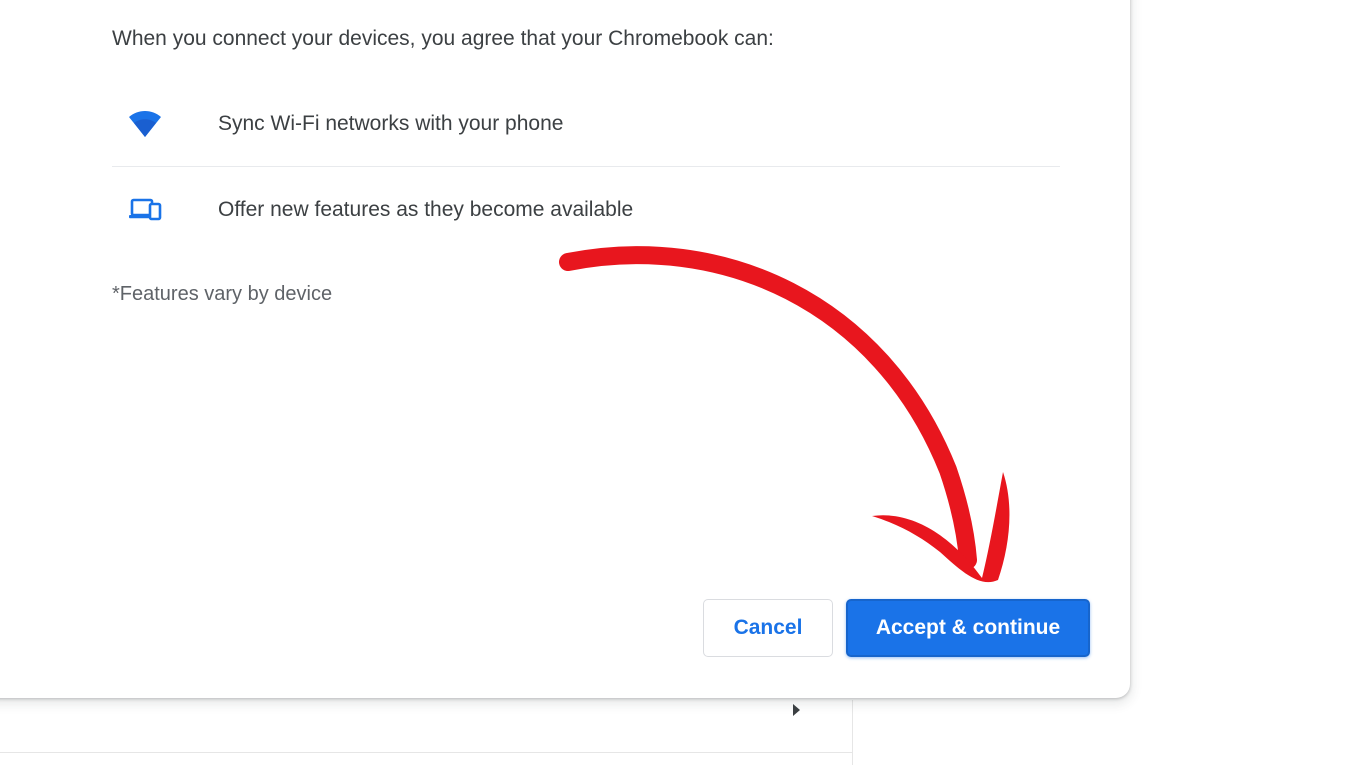 The height and width of the screenshot is (765, 1360). What do you see at coordinates (586, 124) in the screenshot?
I see `feature-item-wifi-sync: Sync Wi-Fi networks with your phone` at bounding box center [586, 124].